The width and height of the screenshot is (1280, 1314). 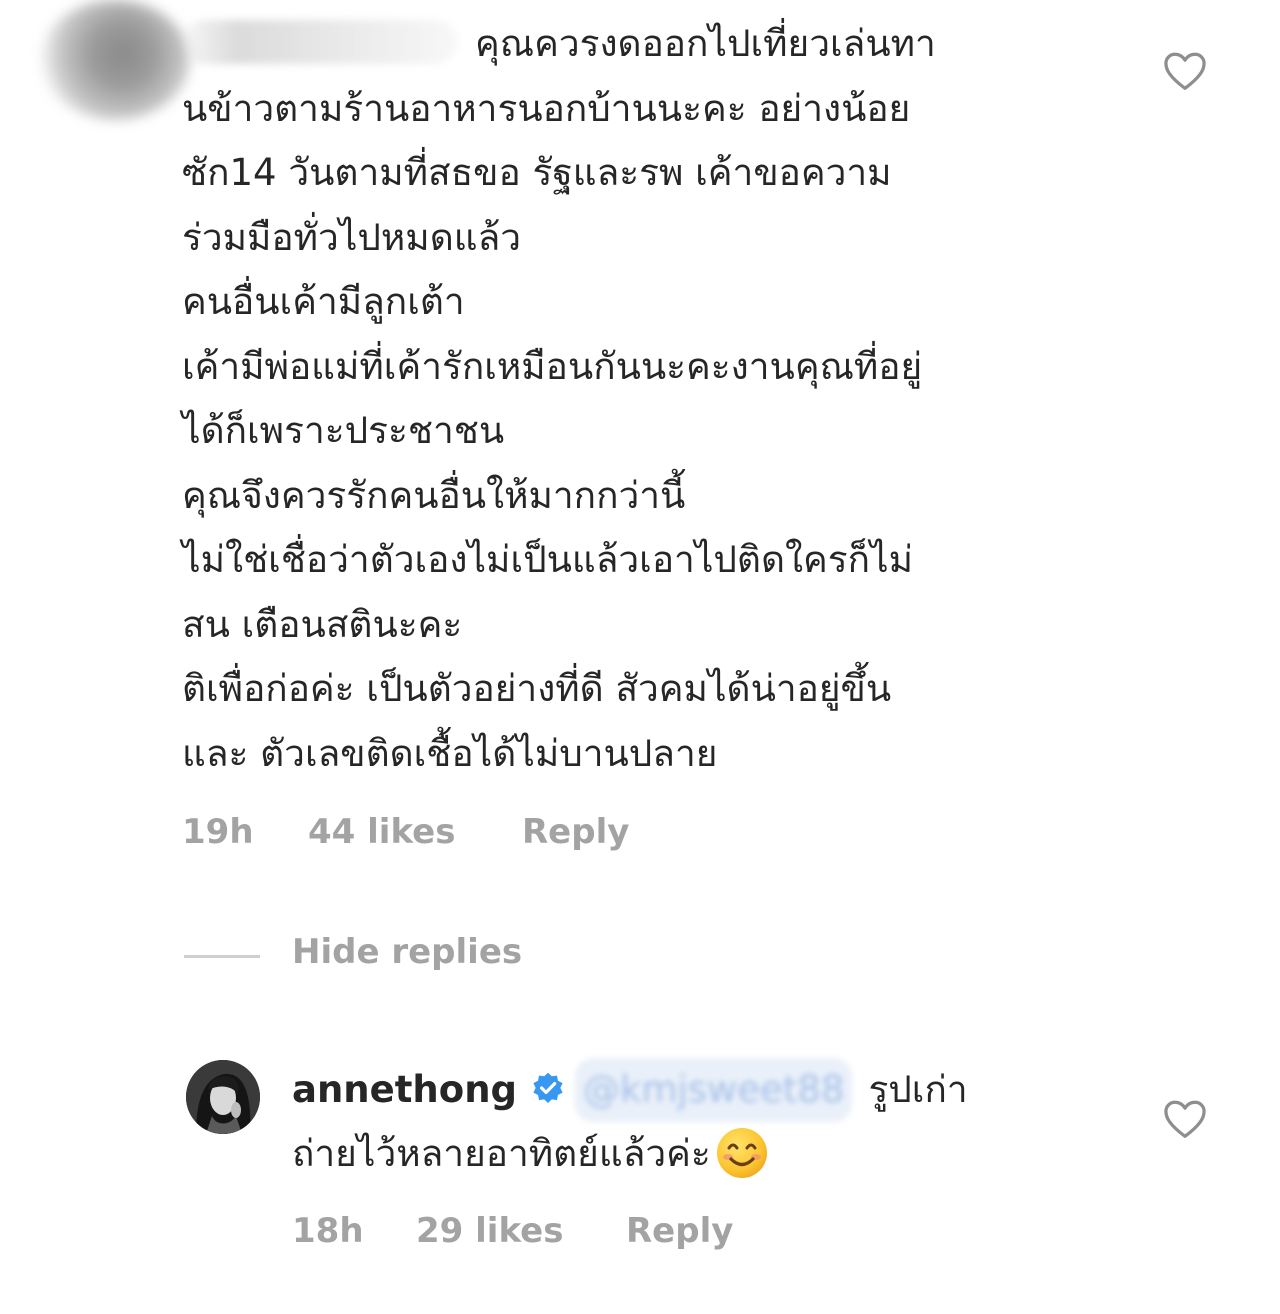 I want to click on reply-avatar, so click(x=223, y=1097).